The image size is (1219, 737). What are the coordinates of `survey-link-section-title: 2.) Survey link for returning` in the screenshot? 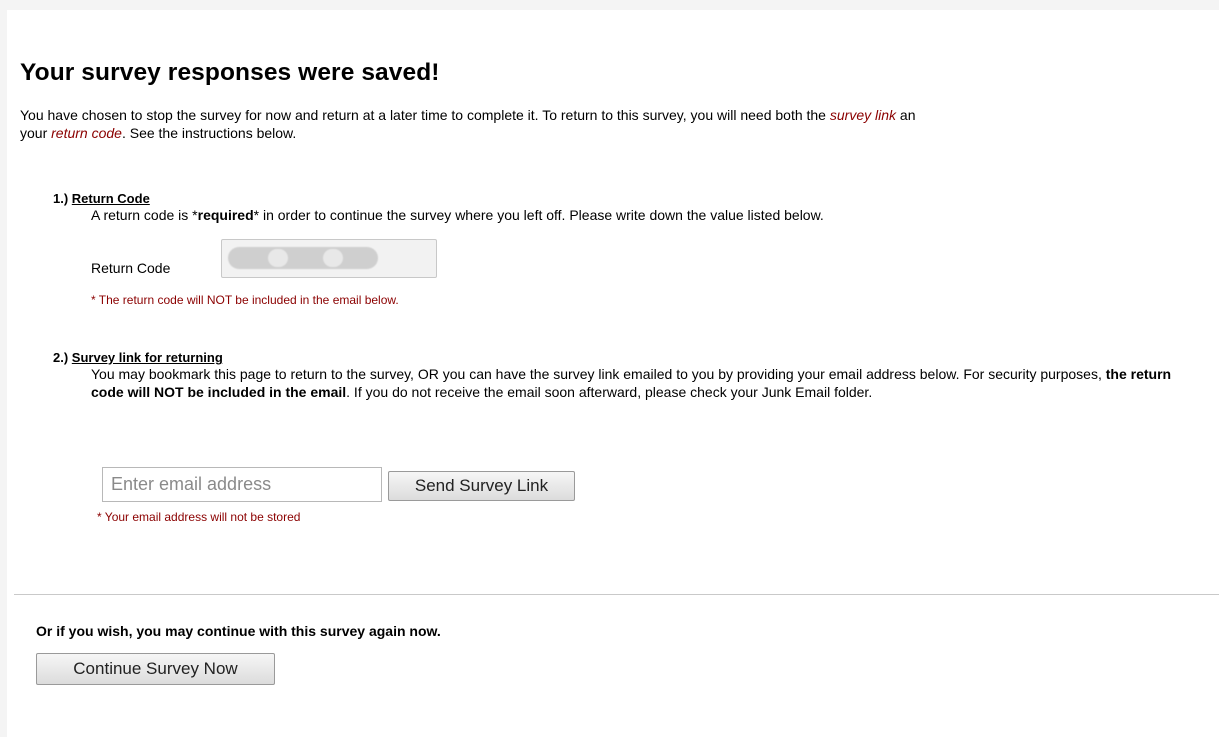 It's located at (138, 357).